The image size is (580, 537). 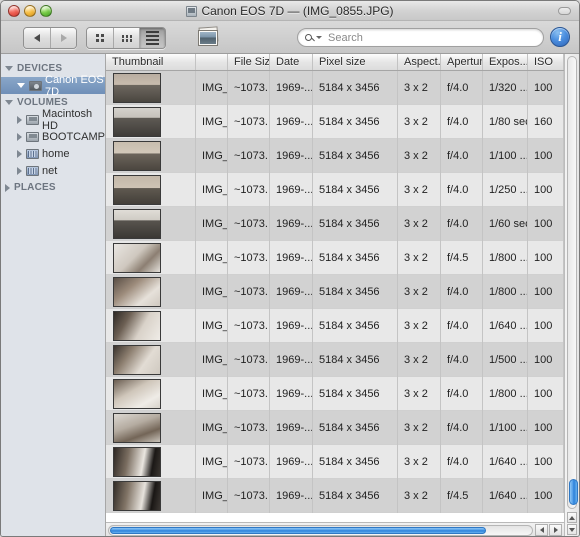 What do you see at coordinates (572, 517) in the screenshot?
I see `scroll-up-arrow` at bounding box center [572, 517].